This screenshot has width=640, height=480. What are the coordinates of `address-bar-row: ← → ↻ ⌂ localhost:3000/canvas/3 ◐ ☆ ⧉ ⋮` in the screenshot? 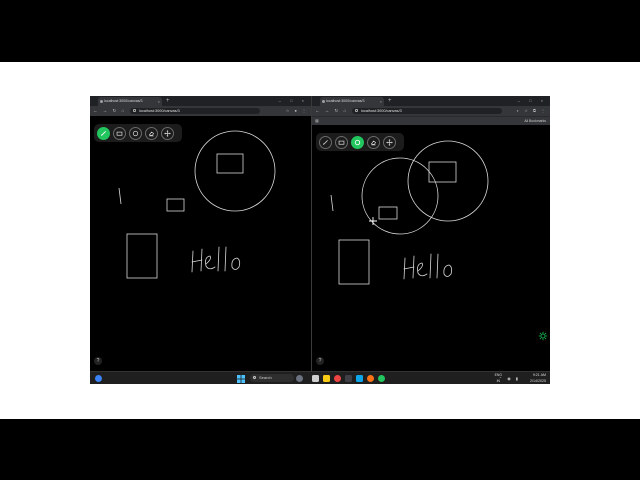 It's located at (431, 111).